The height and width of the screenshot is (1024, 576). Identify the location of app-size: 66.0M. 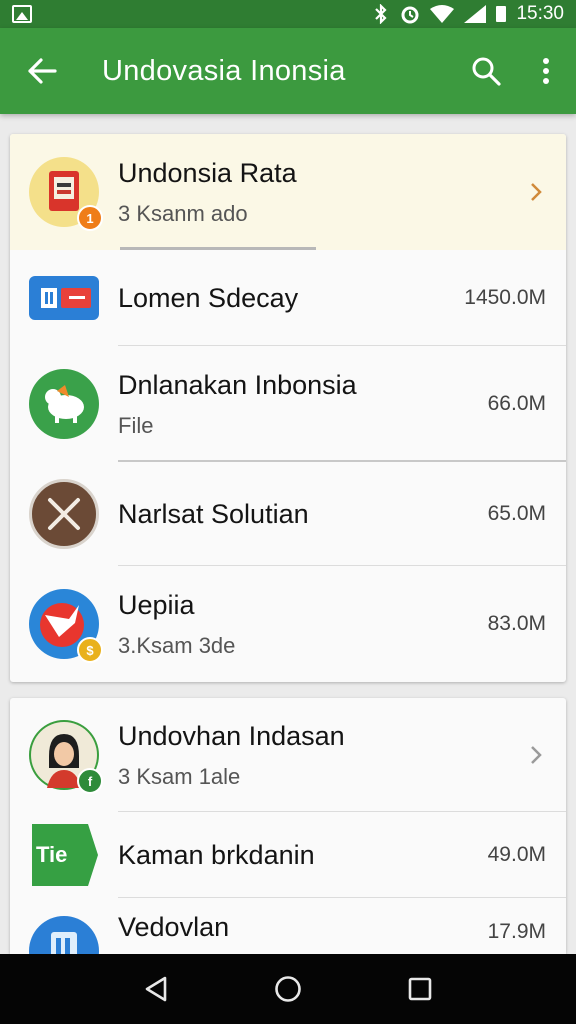
(516, 403).